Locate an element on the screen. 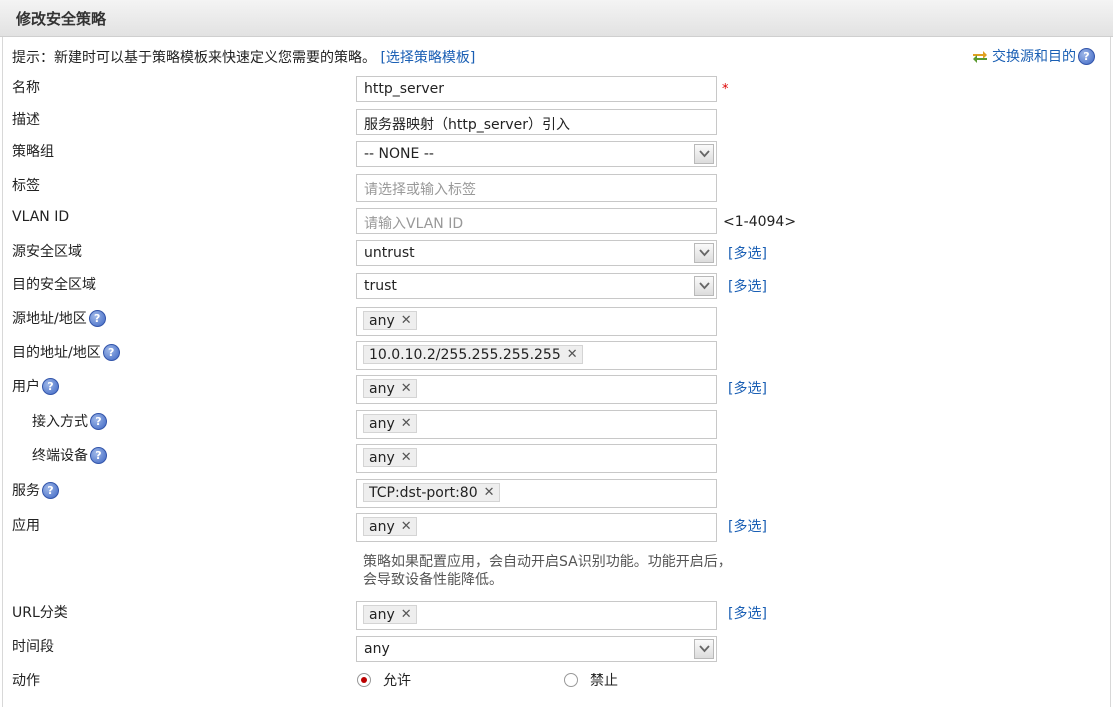 The height and width of the screenshot is (707, 1113). time-select: any is located at coordinates (536, 649).